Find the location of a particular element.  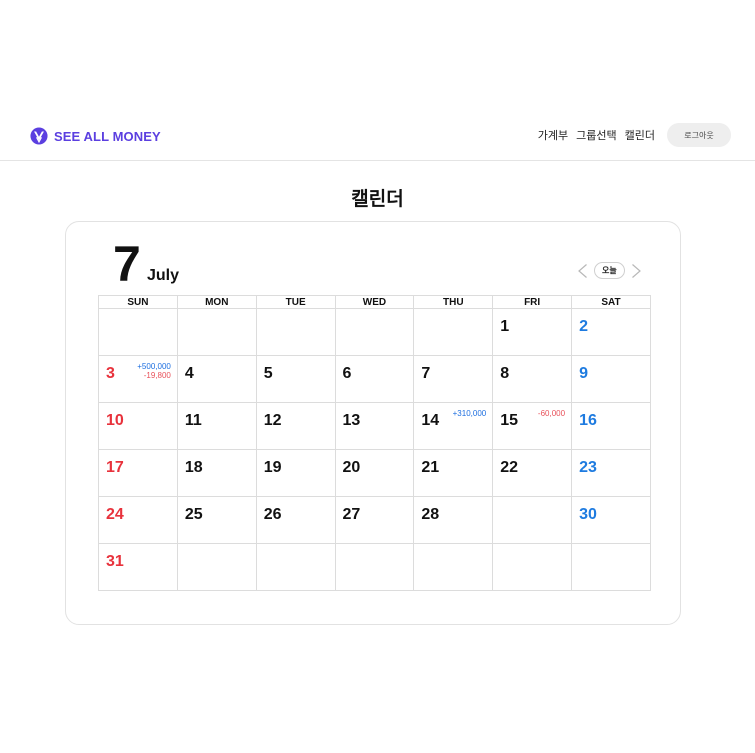

calendar-day-cell: 13 is located at coordinates (374, 426).